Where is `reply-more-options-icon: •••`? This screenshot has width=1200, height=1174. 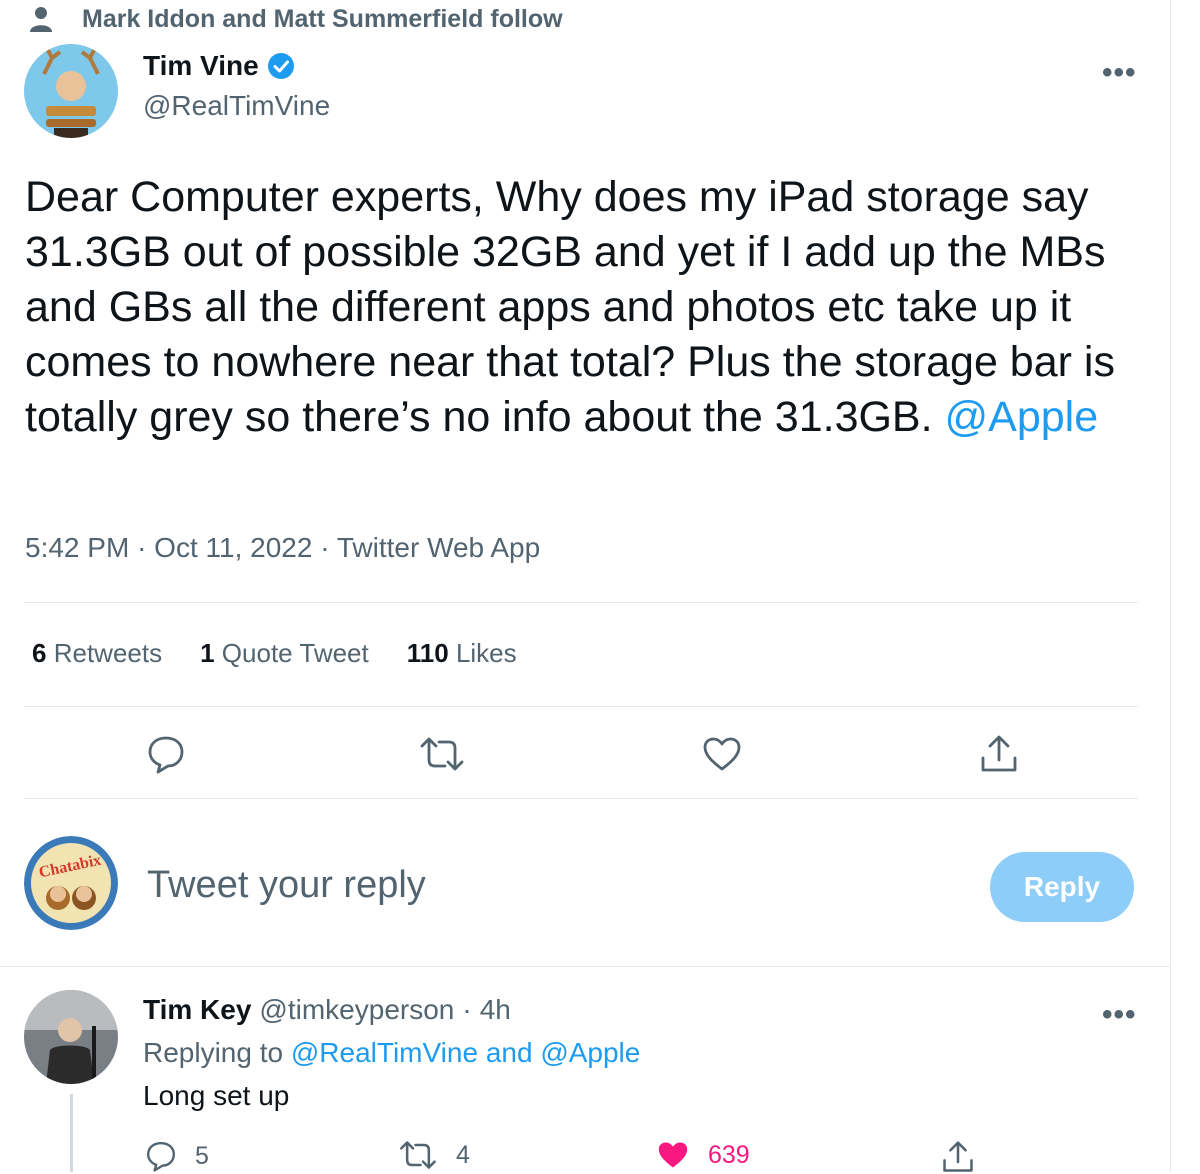 reply-more-options-icon: ••• is located at coordinates (1119, 1015).